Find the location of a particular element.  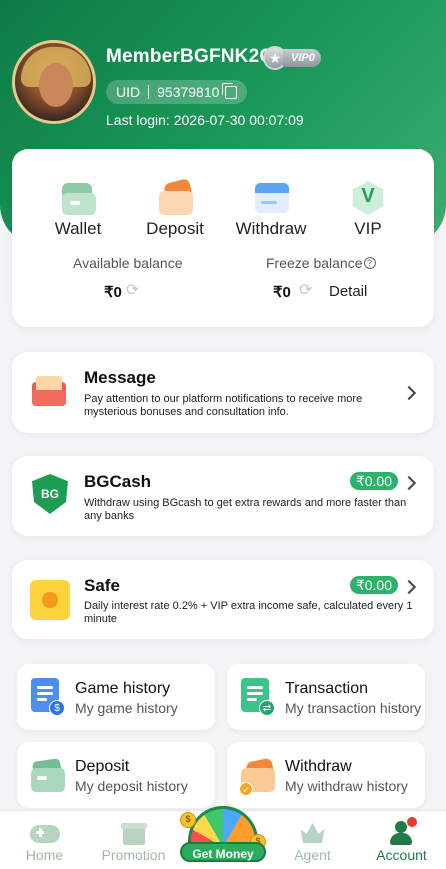

wallet-icon is located at coordinates (78, 198).